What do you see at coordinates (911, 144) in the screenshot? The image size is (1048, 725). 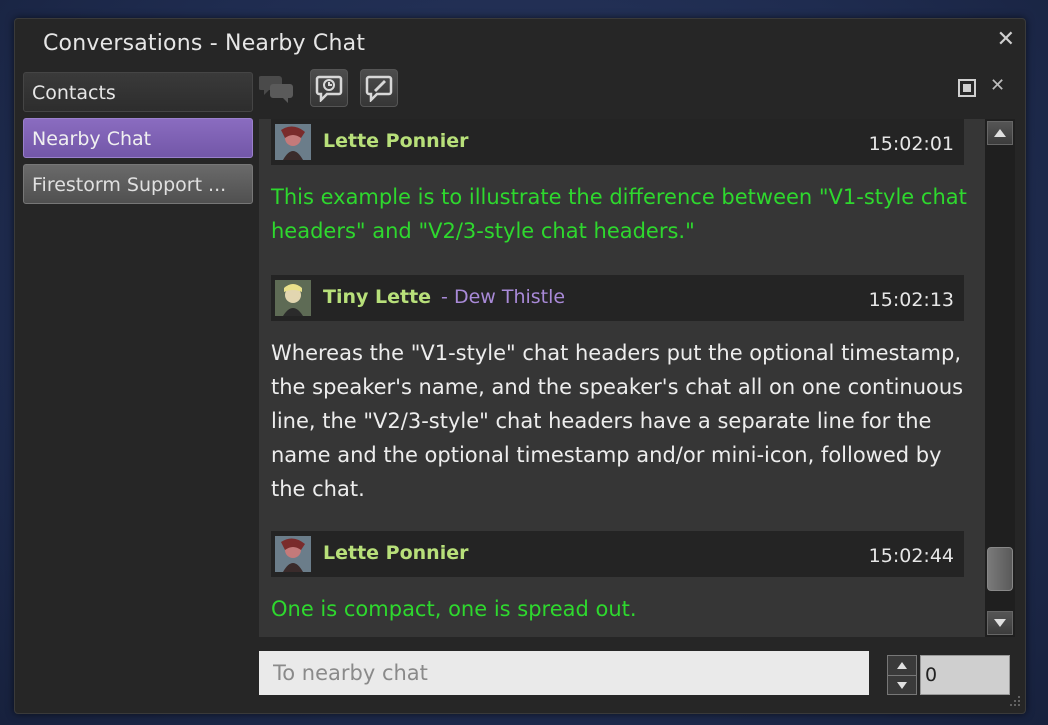 I see `timestamp: 15:02:01` at bounding box center [911, 144].